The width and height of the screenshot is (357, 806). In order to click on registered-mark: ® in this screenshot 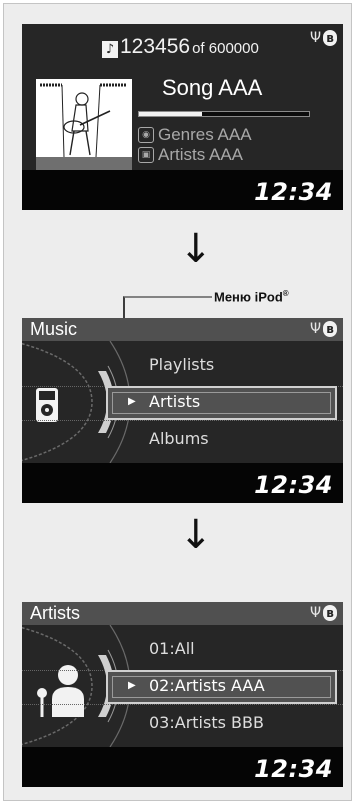, I will do `click(285, 293)`.